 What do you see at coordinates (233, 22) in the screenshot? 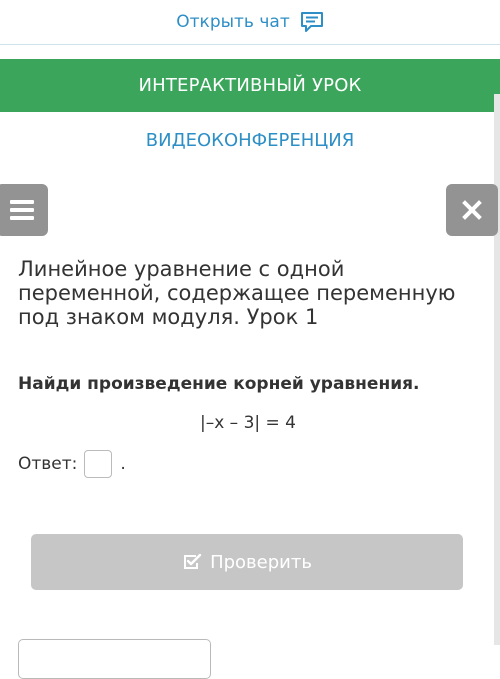
I see `open-chat-label: Открыть чат` at bounding box center [233, 22].